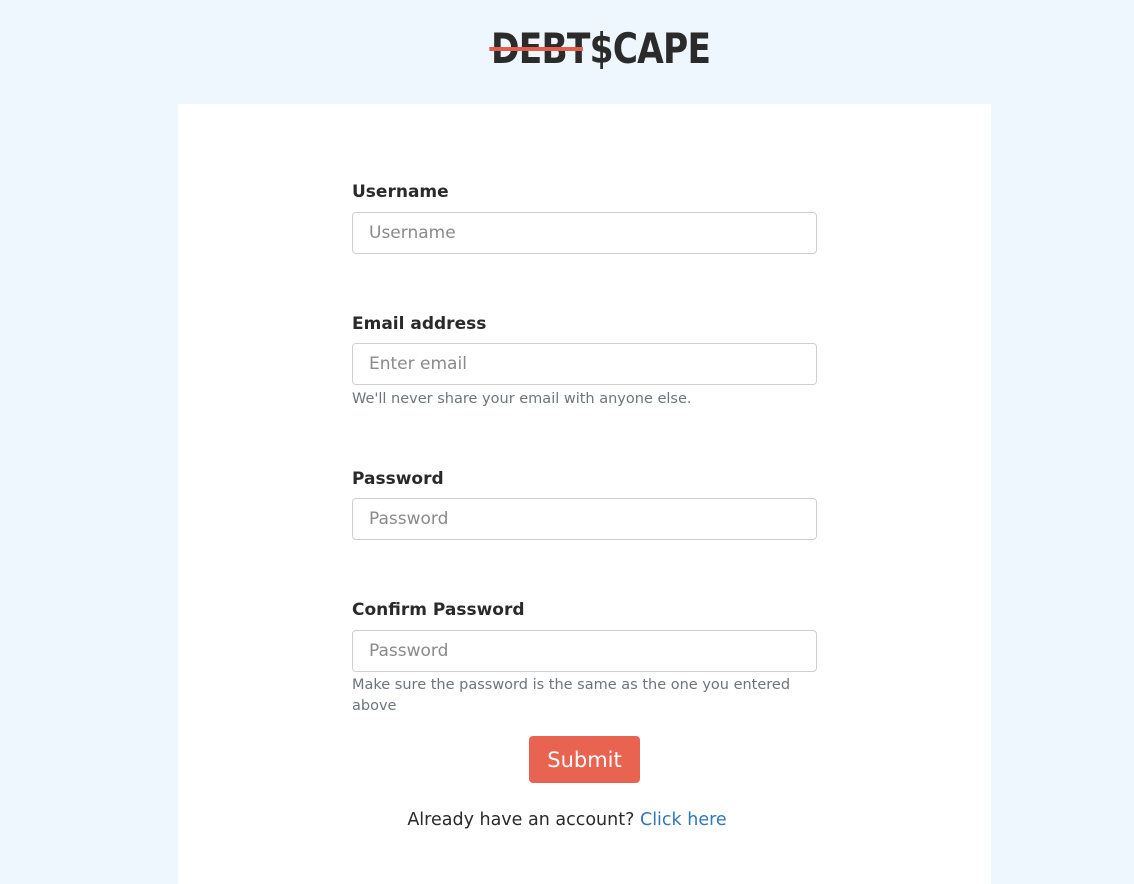 The height and width of the screenshot is (884, 1134). Describe the element at coordinates (521, 820) in the screenshot. I see `login-prompt-text: Already have an account?` at that location.